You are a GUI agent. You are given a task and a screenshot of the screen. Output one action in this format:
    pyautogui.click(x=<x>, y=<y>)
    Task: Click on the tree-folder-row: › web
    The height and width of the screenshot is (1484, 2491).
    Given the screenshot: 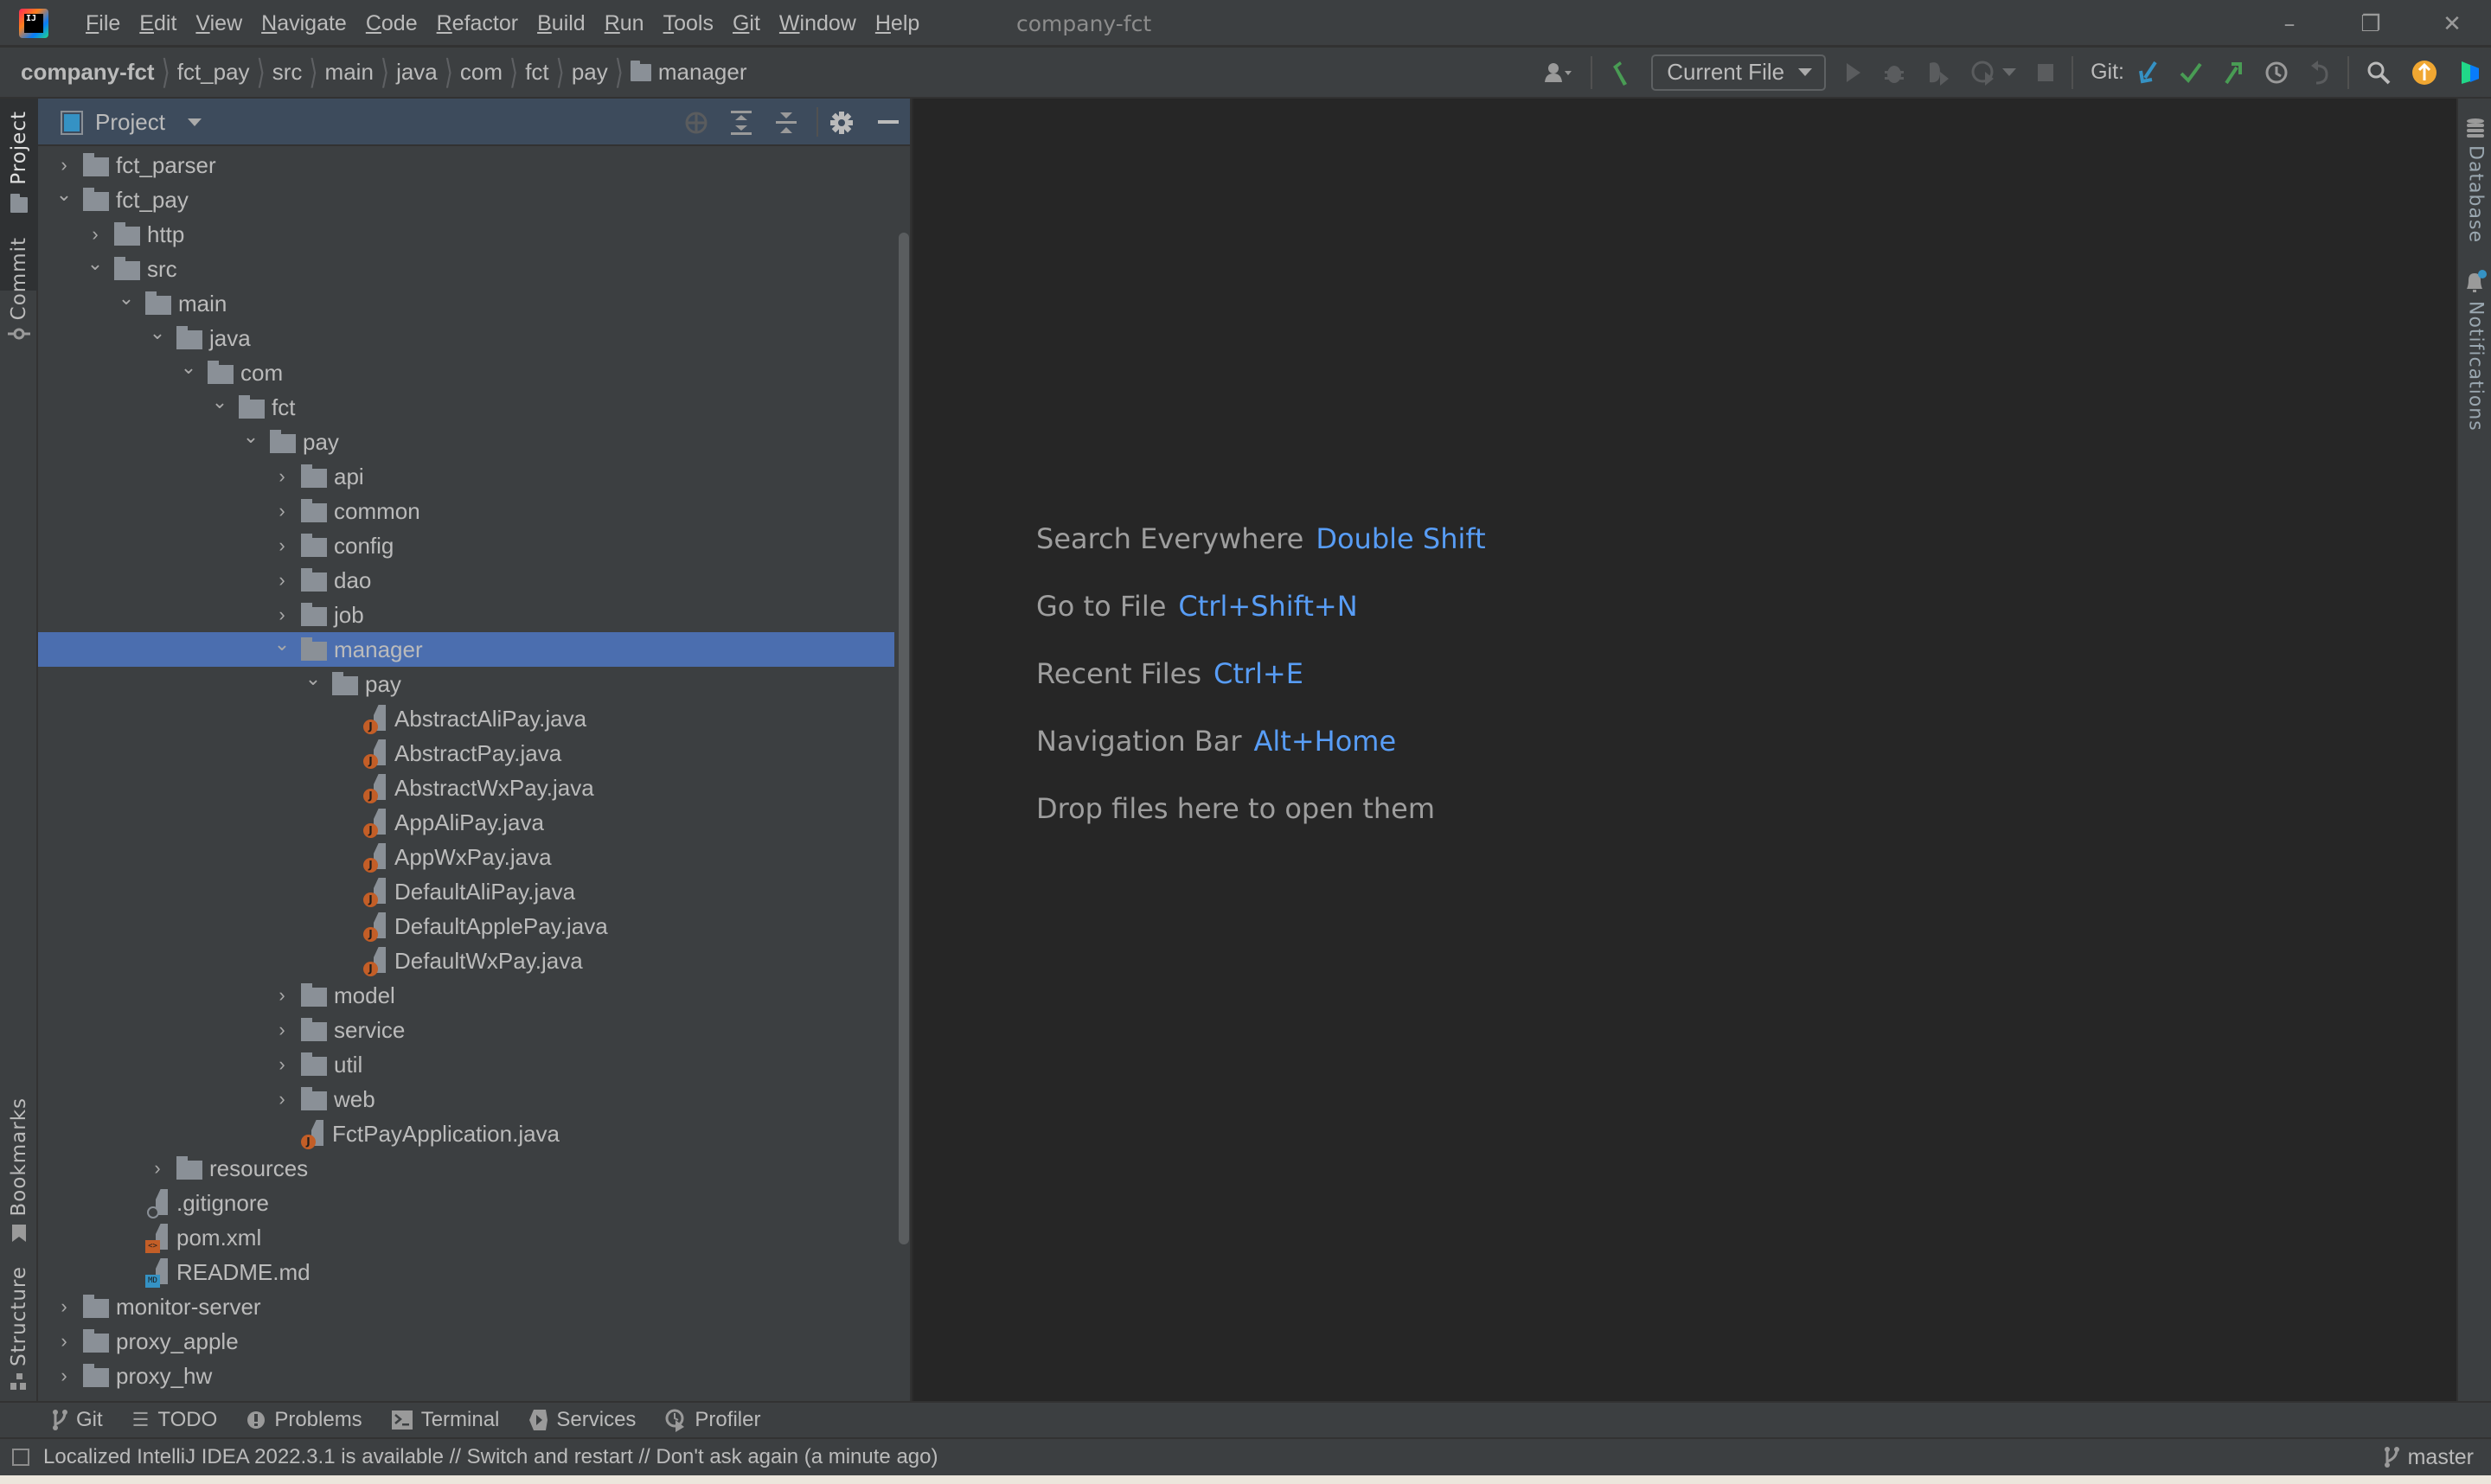 What is the action you would take?
    pyautogui.click(x=466, y=1099)
    